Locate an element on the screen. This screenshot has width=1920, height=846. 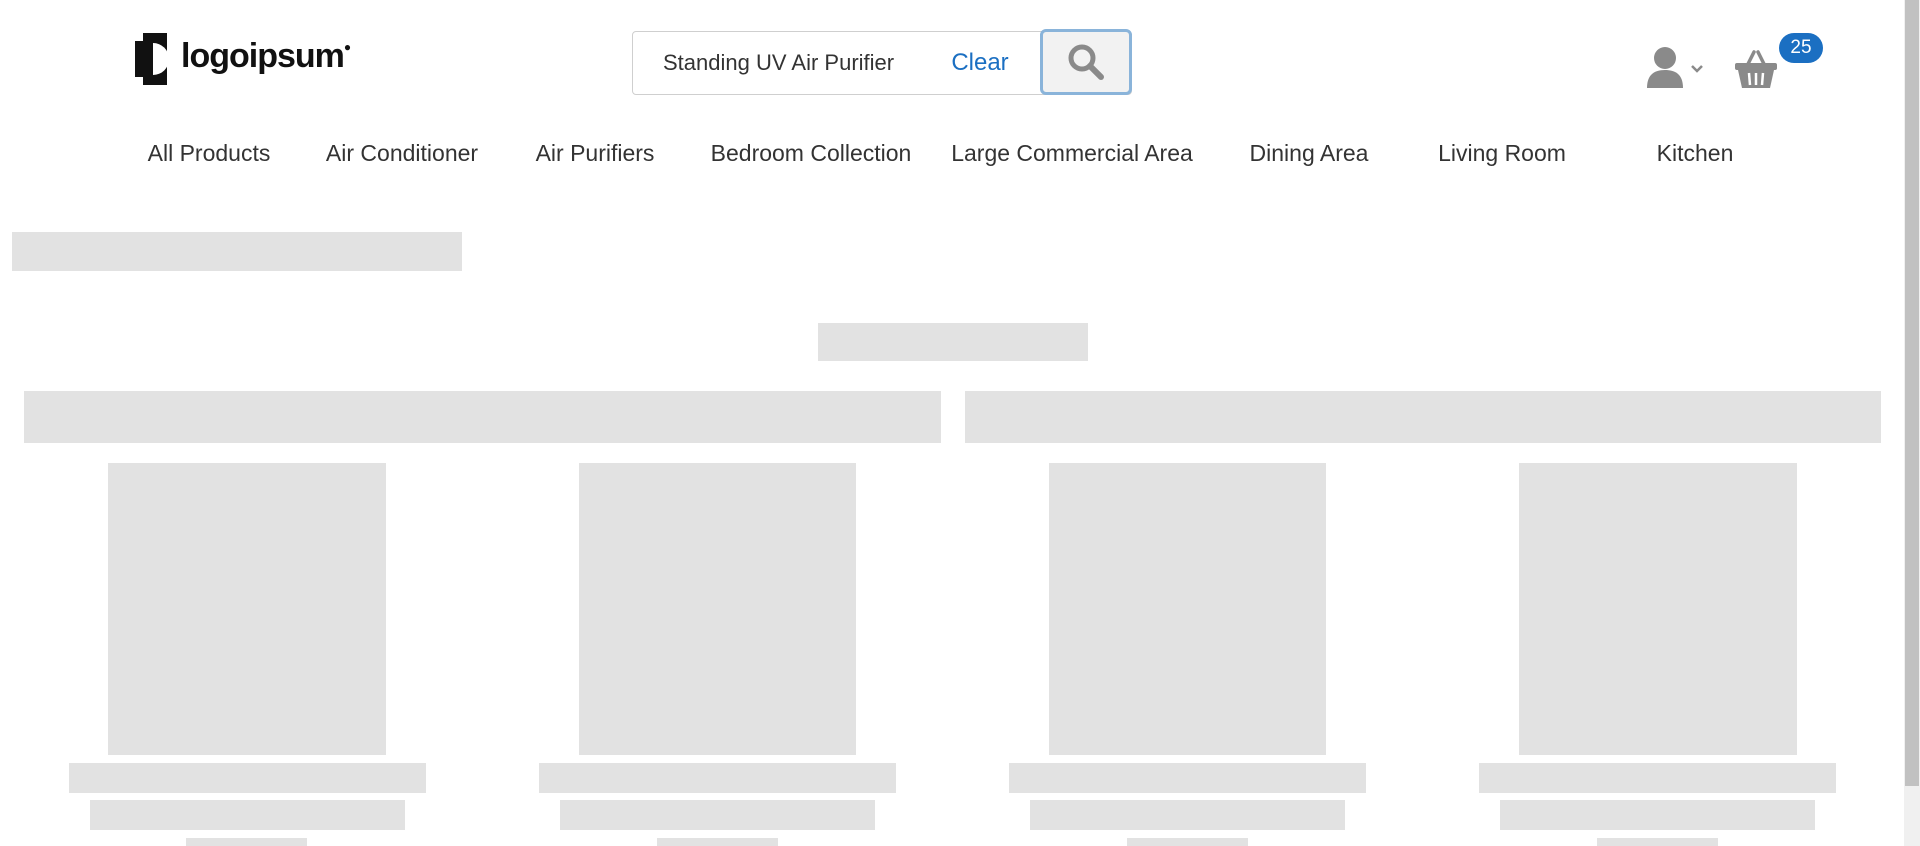
account-menu-button is located at coordinates (1675, 68).